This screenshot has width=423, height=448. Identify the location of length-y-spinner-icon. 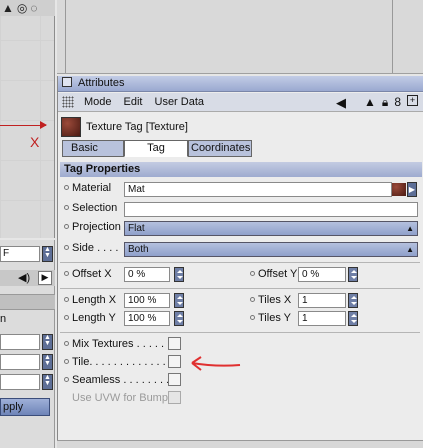
(179, 318).